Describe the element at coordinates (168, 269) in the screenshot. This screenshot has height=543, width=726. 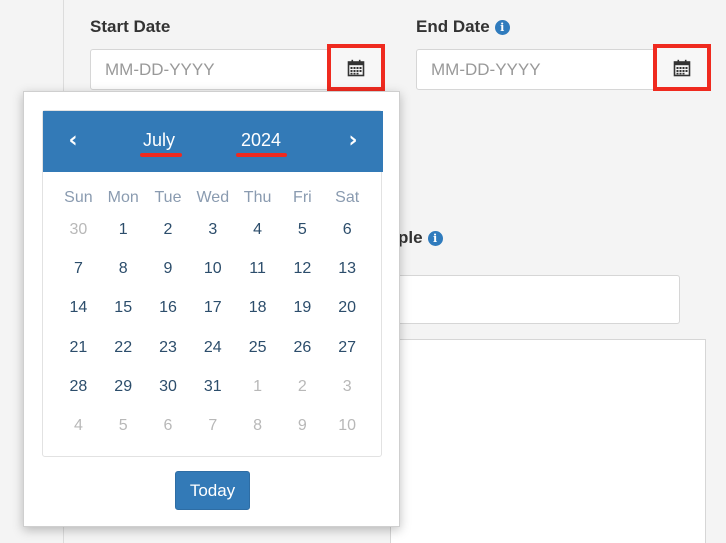
I see `calendar-day: 9` at that location.